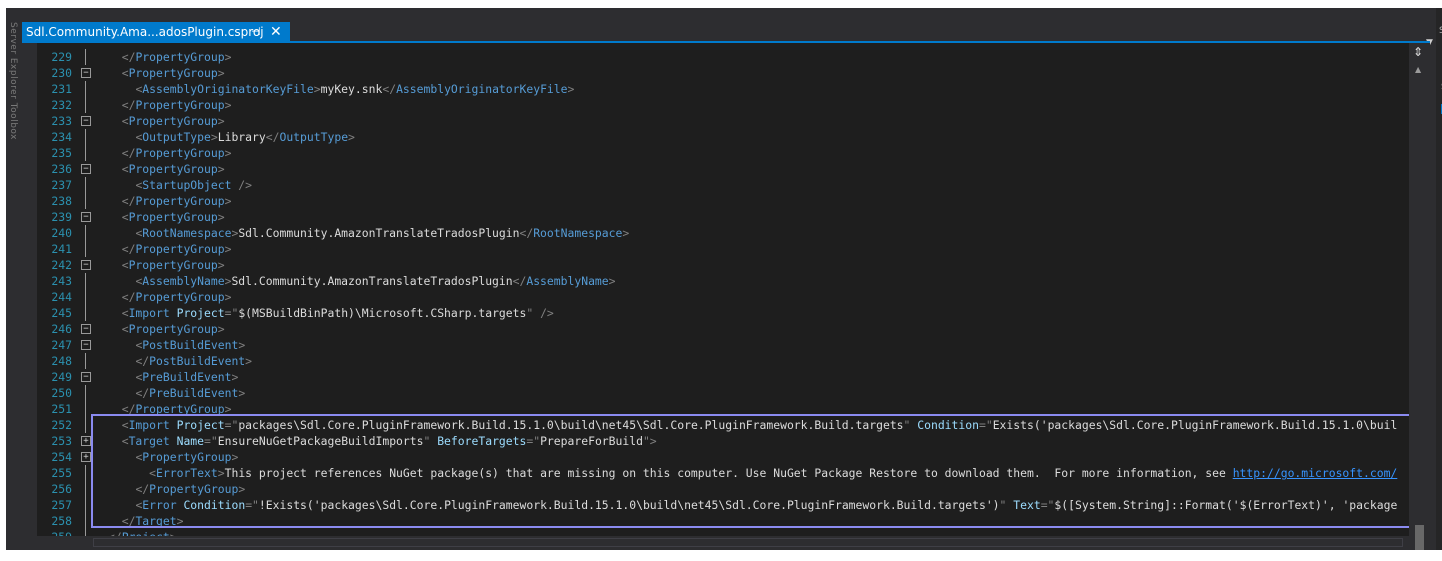  Describe the element at coordinates (723, 409) in the screenshot. I see `code-line: 251 </PropertyGroup>` at that location.